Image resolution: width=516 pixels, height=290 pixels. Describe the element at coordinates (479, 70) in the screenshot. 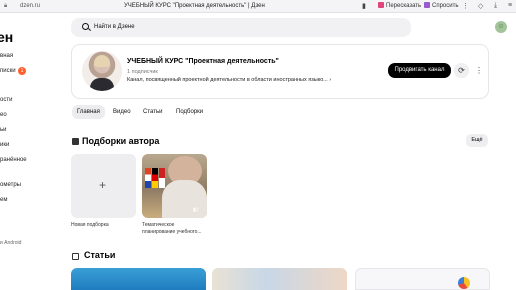

I see `more-options-icon: ⋮` at that location.